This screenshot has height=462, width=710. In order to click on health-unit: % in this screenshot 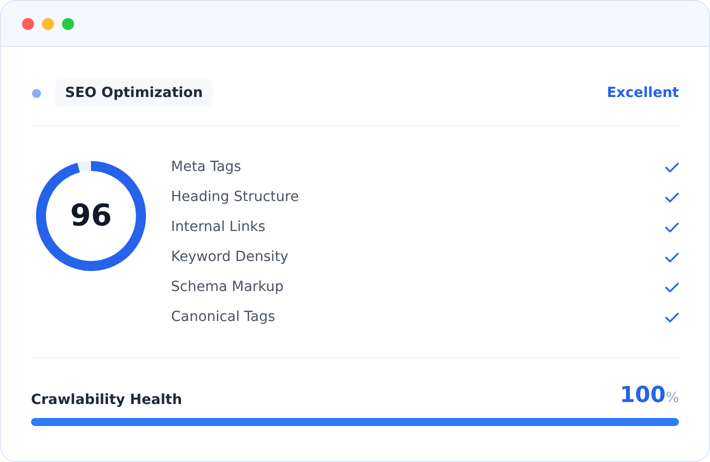, I will do `click(672, 398)`.